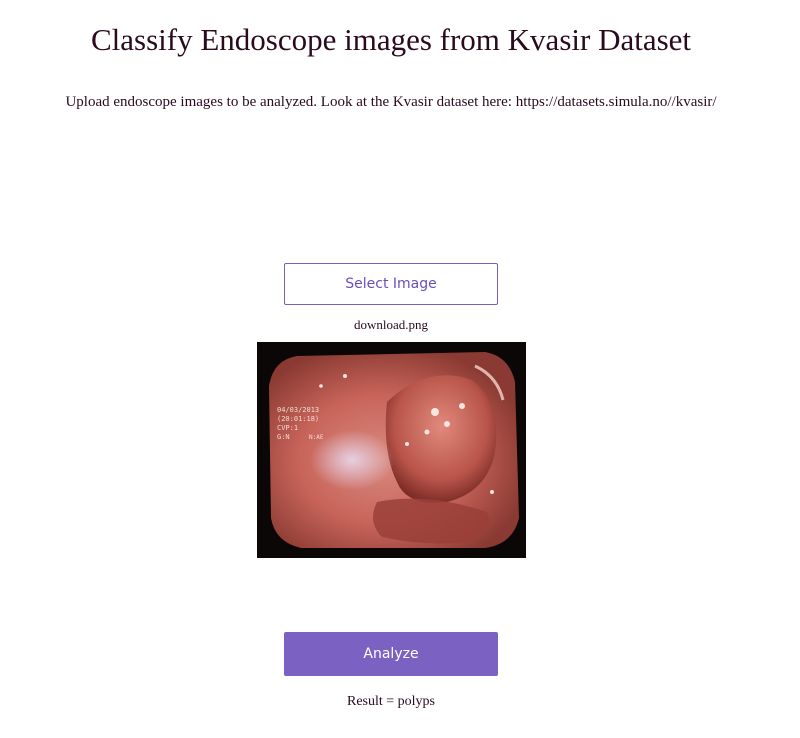 The width and height of the screenshot is (800, 738). I want to click on select-image-button: Select Image, so click(391, 284).